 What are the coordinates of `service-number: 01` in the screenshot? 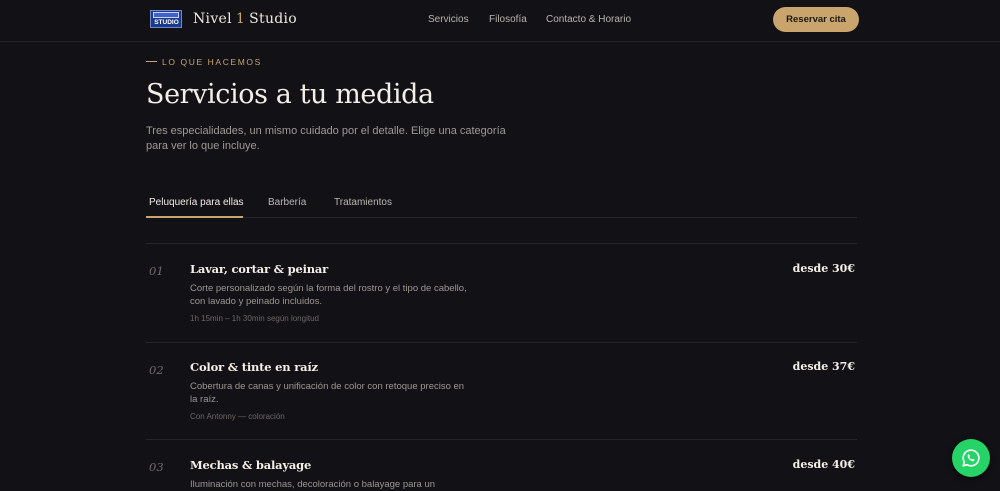 It's located at (156, 271).